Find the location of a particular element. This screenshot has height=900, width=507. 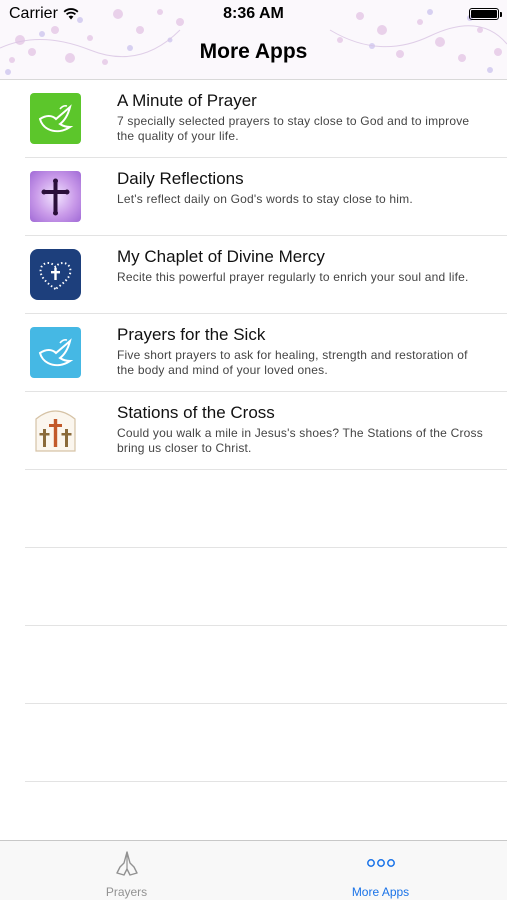

tab-prayers: Prayers is located at coordinates (126, 870).